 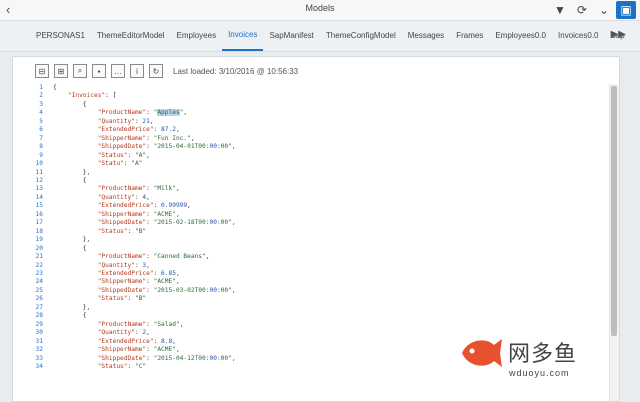 I want to click on tabs-overflow-icon: ▶▶, so click(x=618, y=35).